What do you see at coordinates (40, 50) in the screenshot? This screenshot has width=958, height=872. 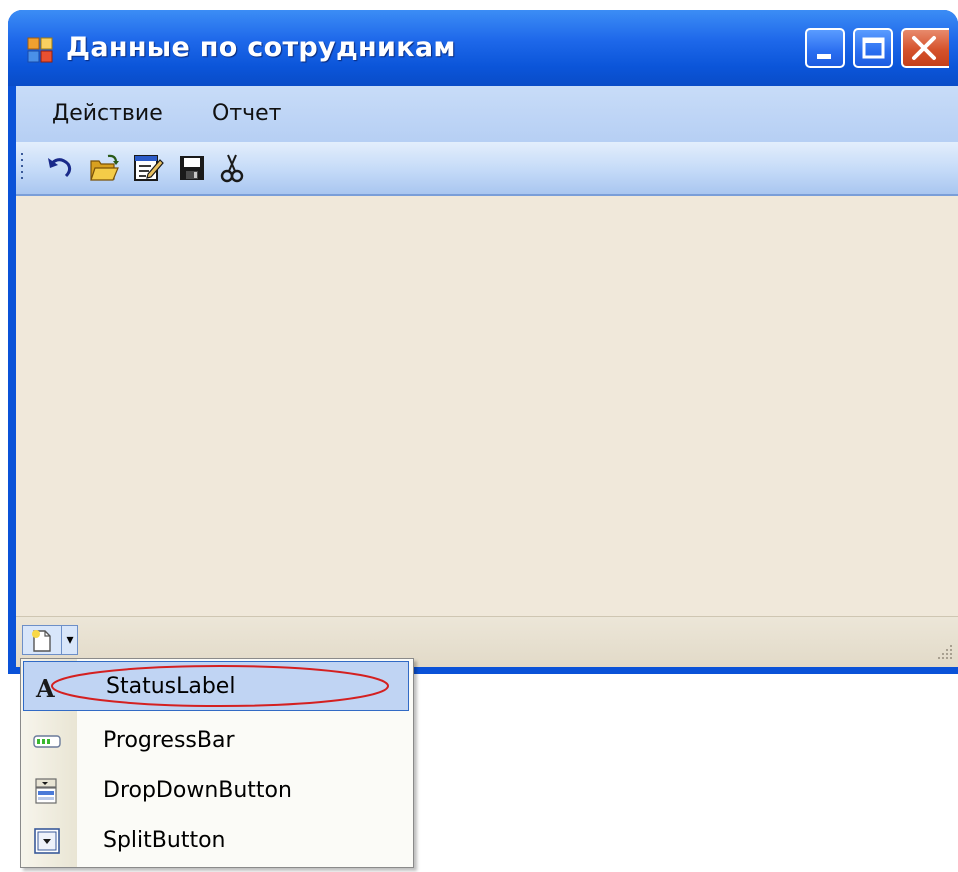 I see `app-window-icon` at bounding box center [40, 50].